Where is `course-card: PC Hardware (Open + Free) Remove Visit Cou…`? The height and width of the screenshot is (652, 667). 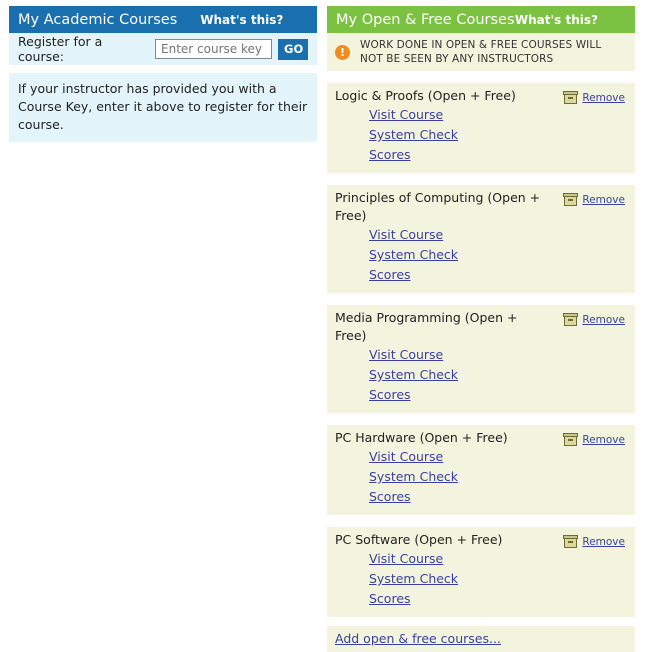
course-card: PC Hardware (Open + Free) Remove Visit Cou… is located at coordinates (481, 470).